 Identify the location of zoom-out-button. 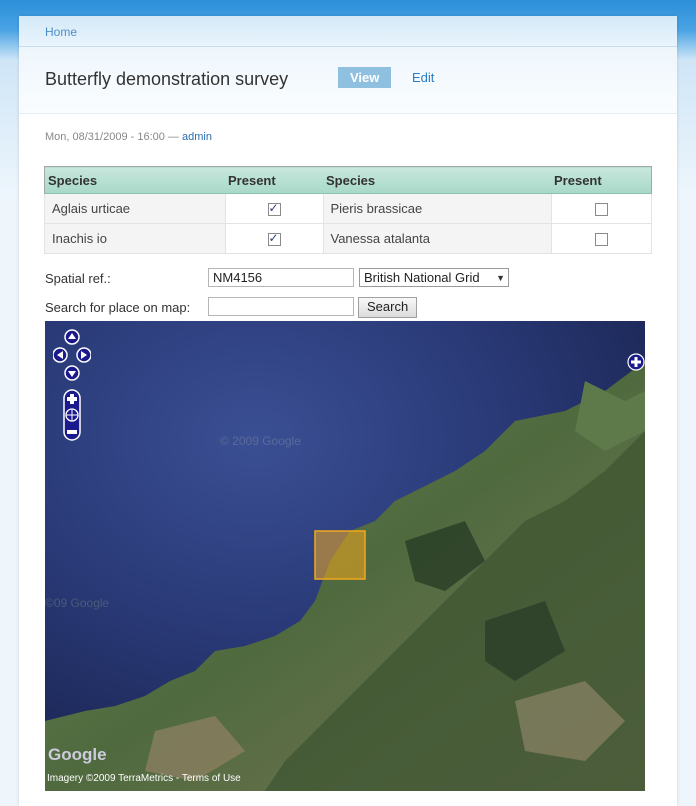
(64, 437).